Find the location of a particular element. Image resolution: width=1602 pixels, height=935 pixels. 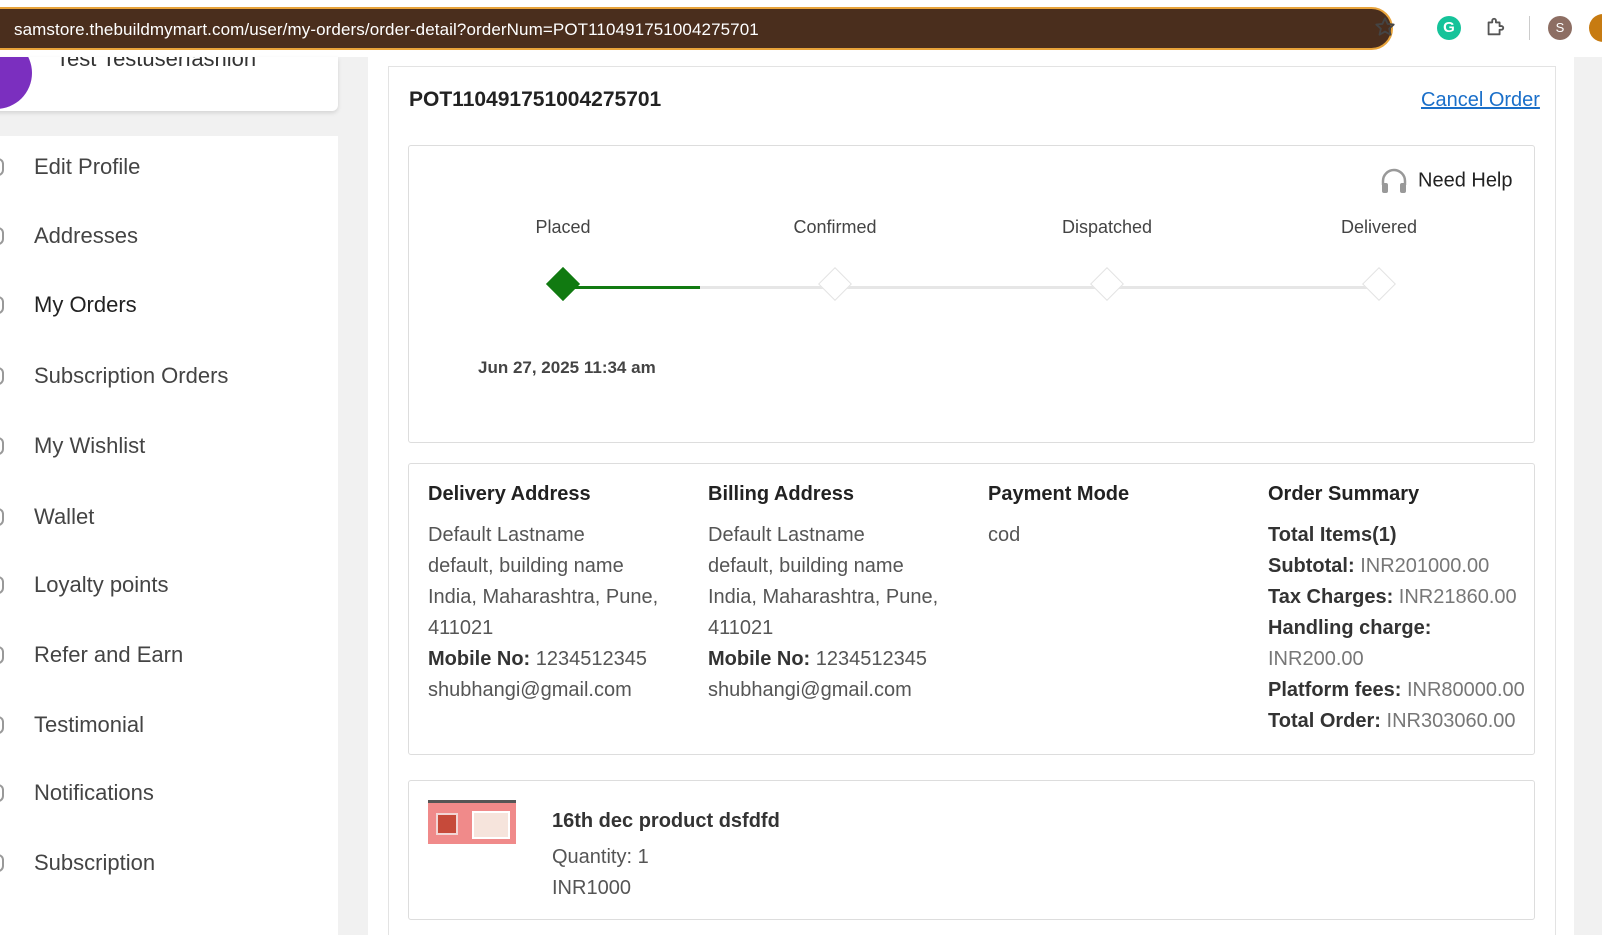

sidebar-item-refer-and-earn: Refer and Earn is located at coordinates (169, 656).